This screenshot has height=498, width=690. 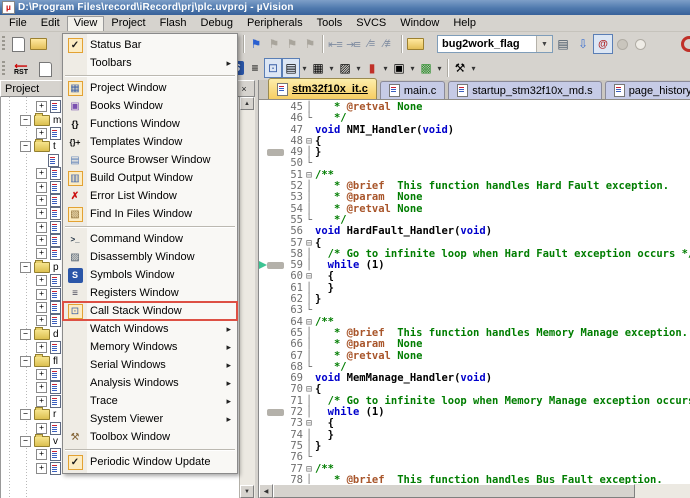 What do you see at coordinates (150, 214) in the screenshot?
I see `menu-item-find-in-files-window: ▧ Find In Files Window` at bounding box center [150, 214].